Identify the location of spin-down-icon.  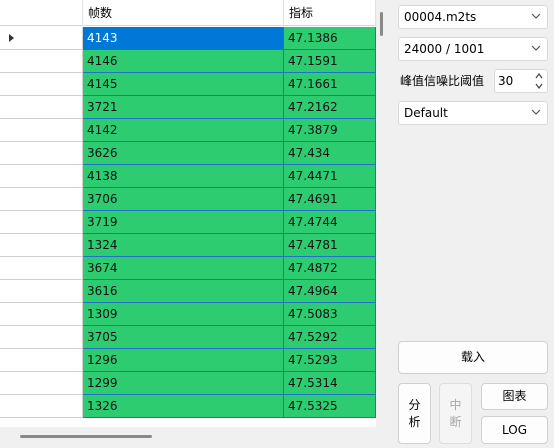
(539, 86).